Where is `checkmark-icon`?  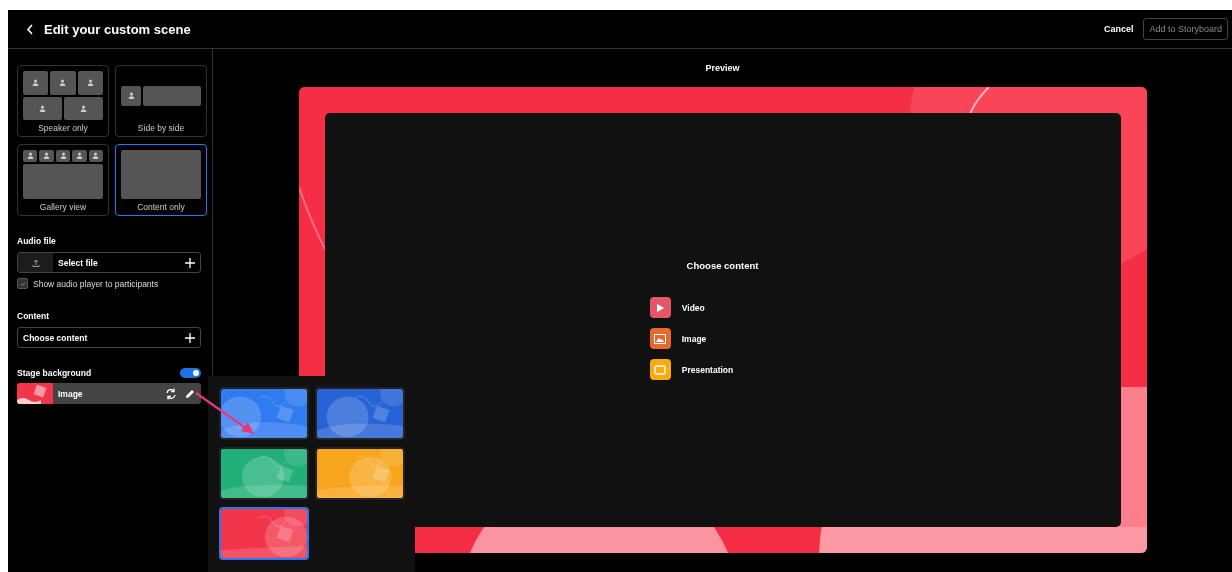
checkmark-icon is located at coordinates (22, 283).